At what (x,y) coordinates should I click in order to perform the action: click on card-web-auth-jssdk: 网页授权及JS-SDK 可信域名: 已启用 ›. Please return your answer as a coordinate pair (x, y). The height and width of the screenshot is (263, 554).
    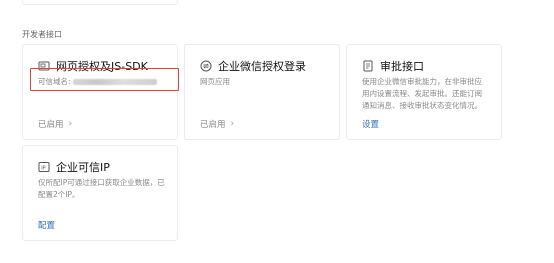
    Looking at the image, I should click on (100, 92).